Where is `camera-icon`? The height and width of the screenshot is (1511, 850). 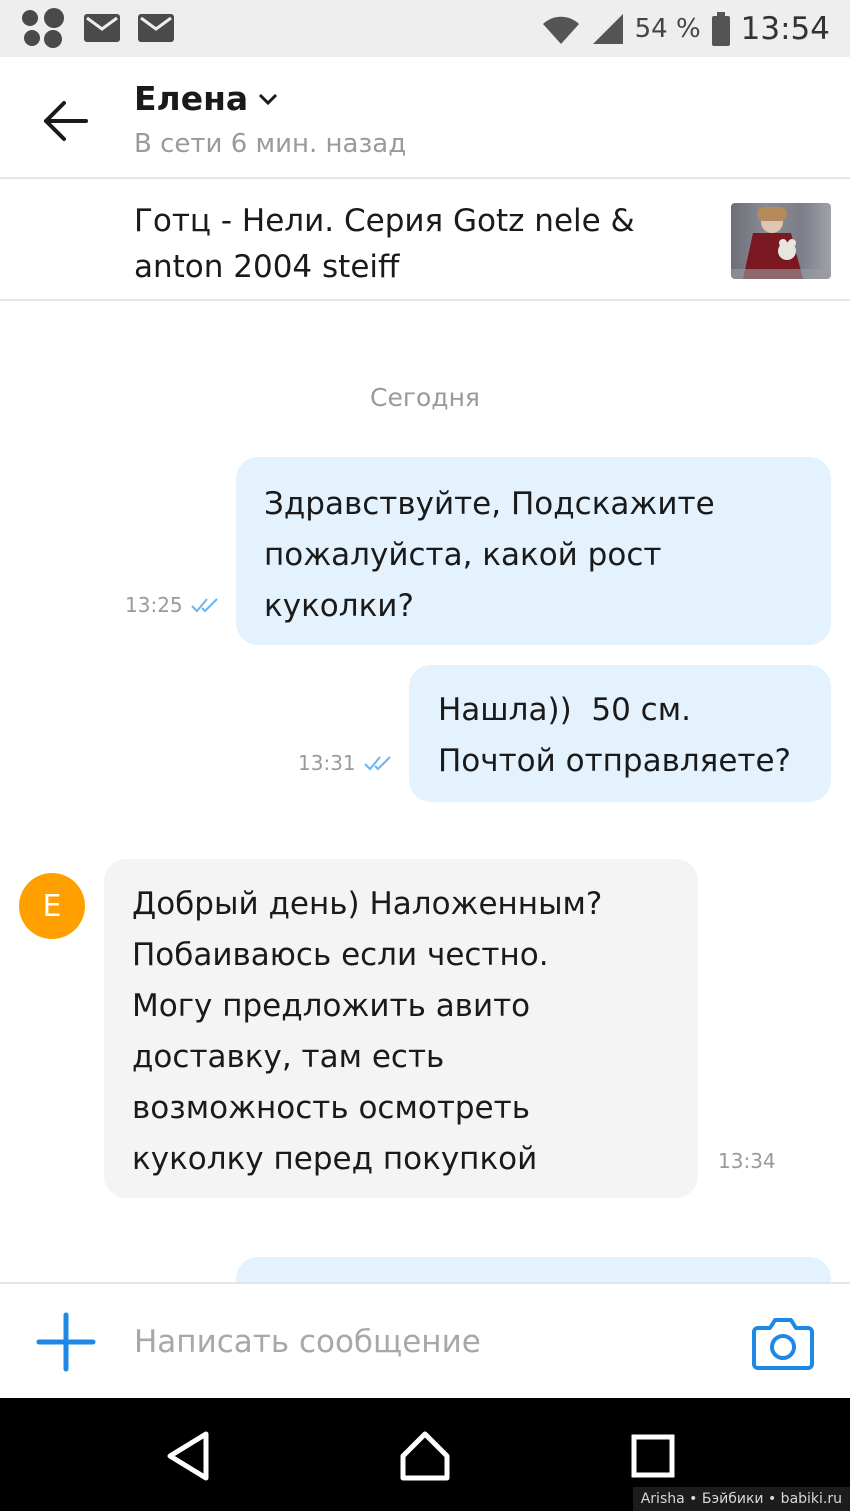
camera-icon is located at coordinates (783, 1344).